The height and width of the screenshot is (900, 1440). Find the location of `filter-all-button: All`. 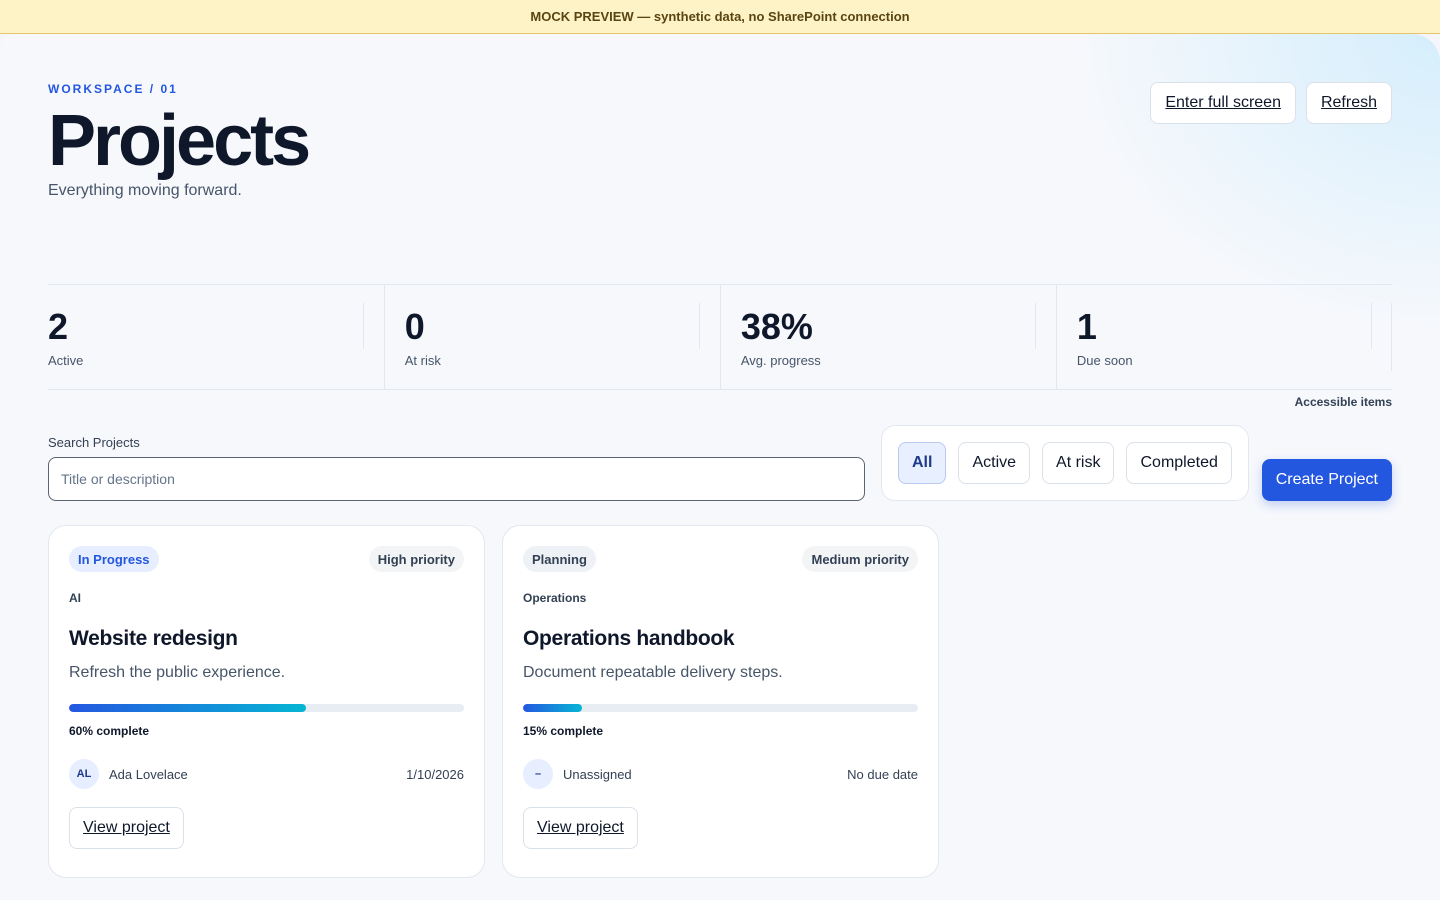

filter-all-button: All is located at coordinates (922, 463).